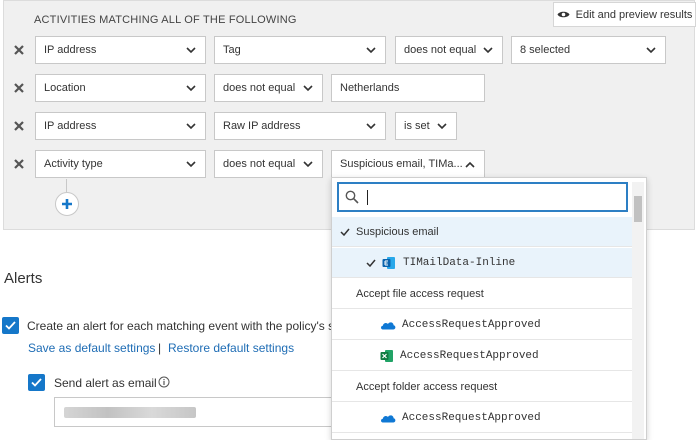 This screenshot has width=700, height=440. I want to click on row1-value-text: 8 selected, so click(545, 50).